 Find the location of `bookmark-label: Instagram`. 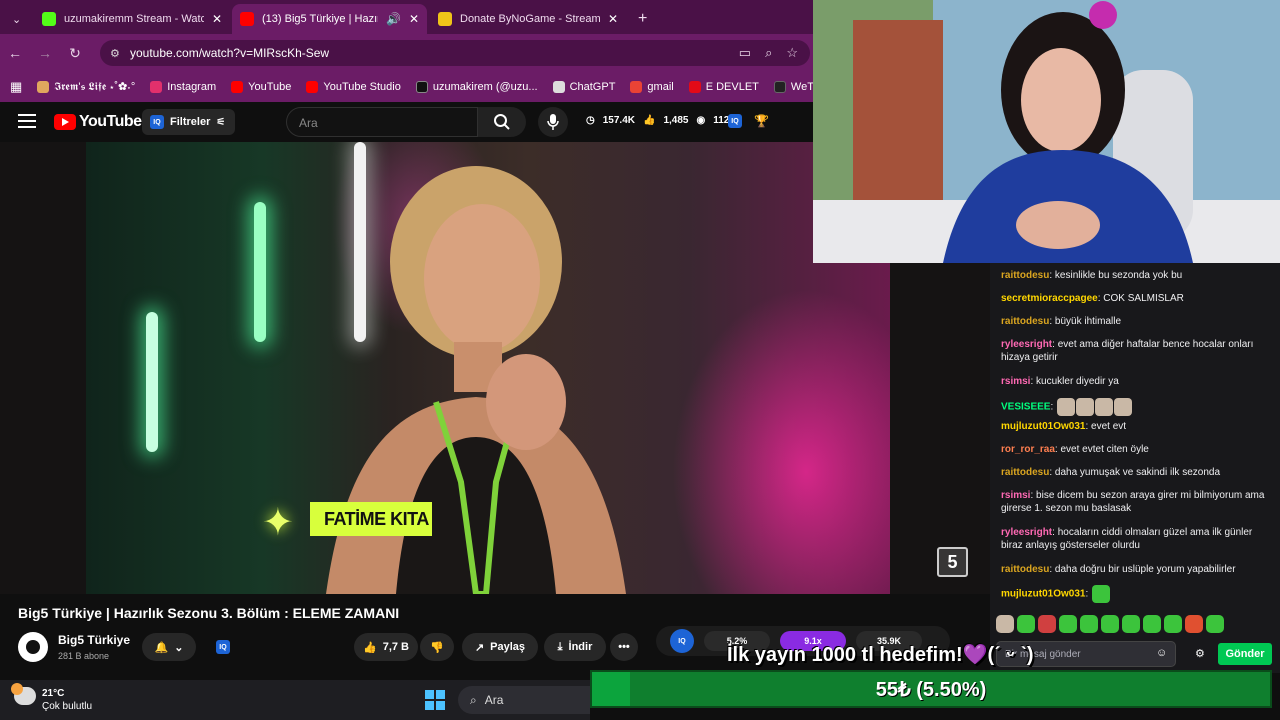

bookmark-label: Instagram is located at coordinates (192, 87).